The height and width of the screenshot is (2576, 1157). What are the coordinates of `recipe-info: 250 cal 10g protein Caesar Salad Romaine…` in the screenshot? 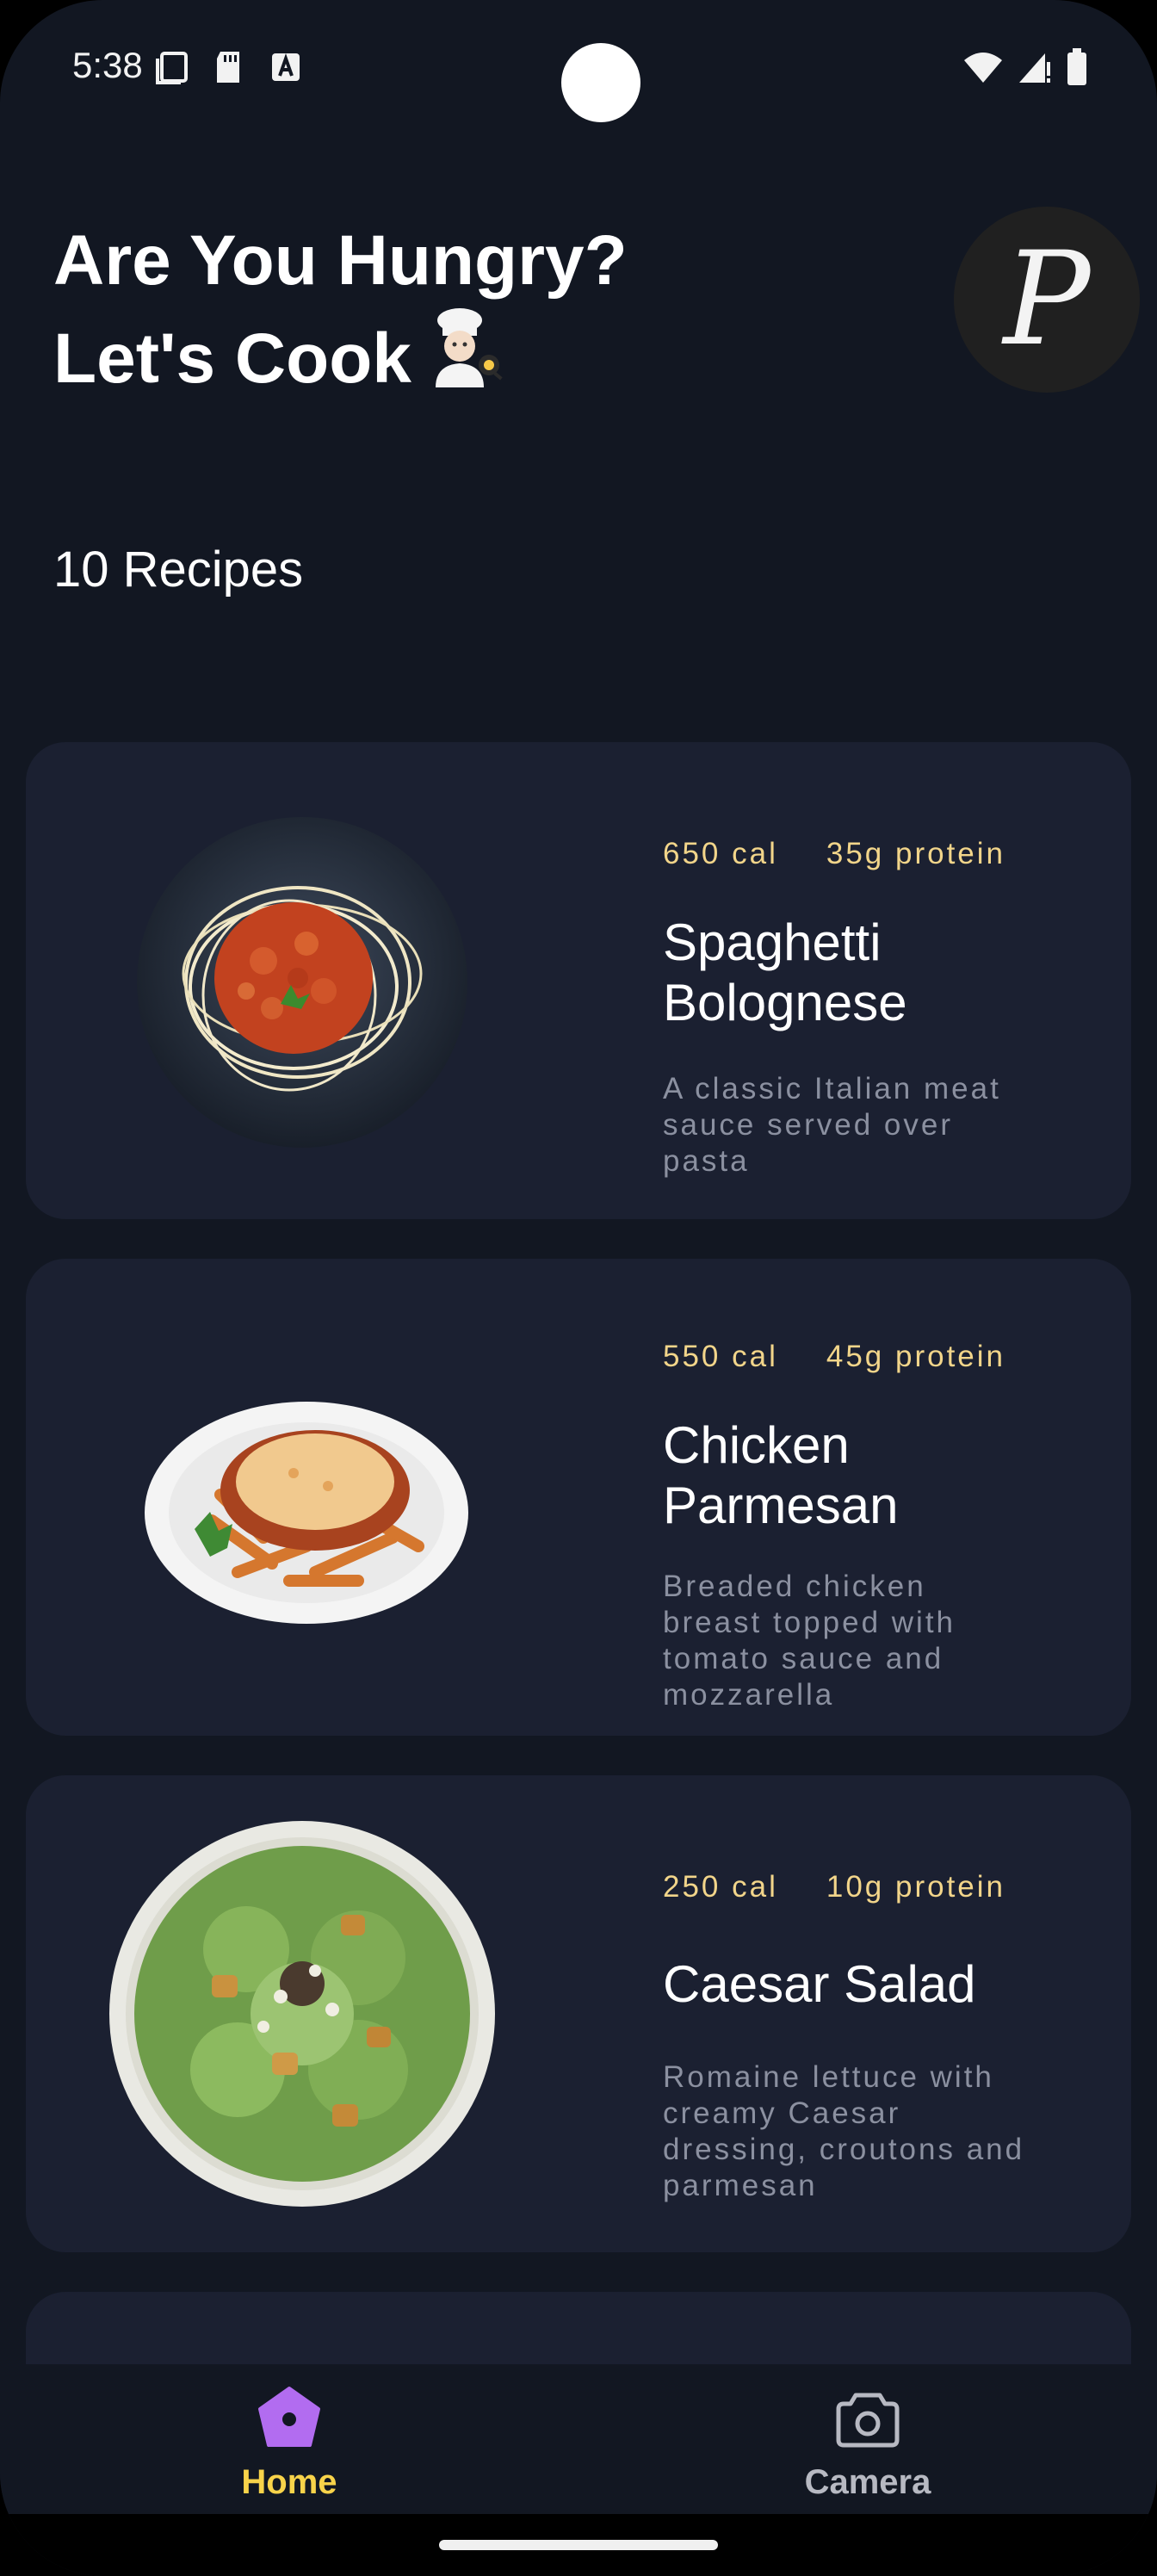 It's located at (887, 2037).